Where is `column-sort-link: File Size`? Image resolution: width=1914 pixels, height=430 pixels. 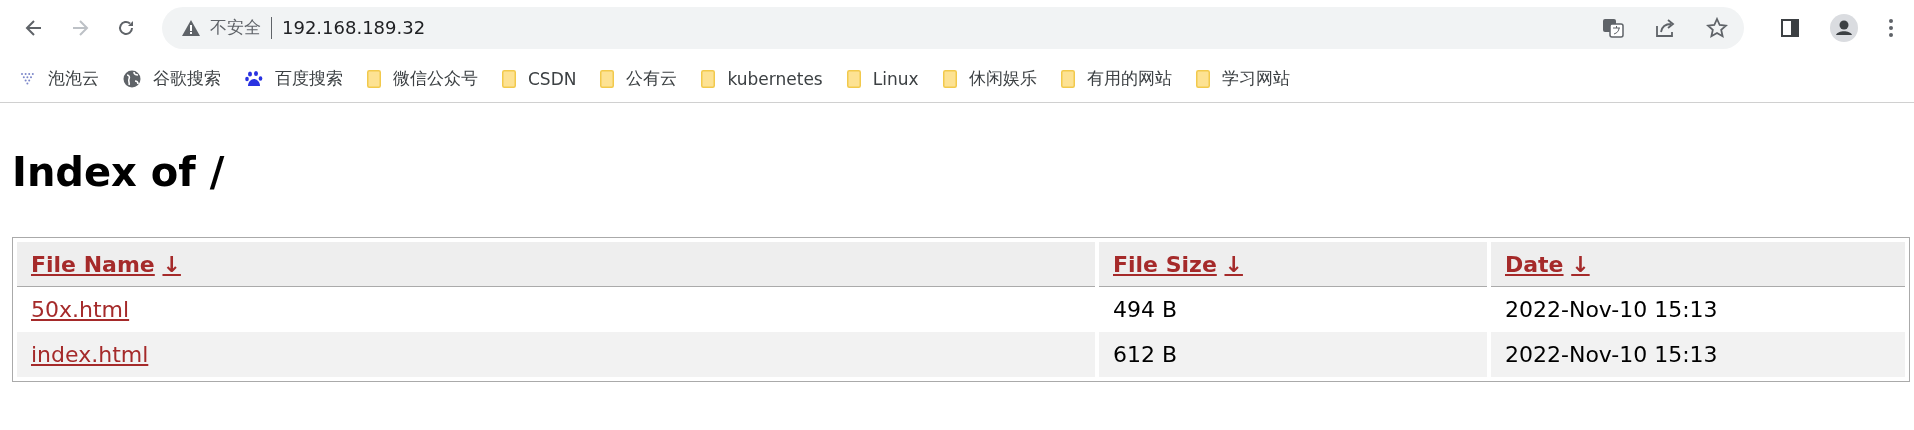
column-sort-link: File Size is located at coordinates (1165, 264).